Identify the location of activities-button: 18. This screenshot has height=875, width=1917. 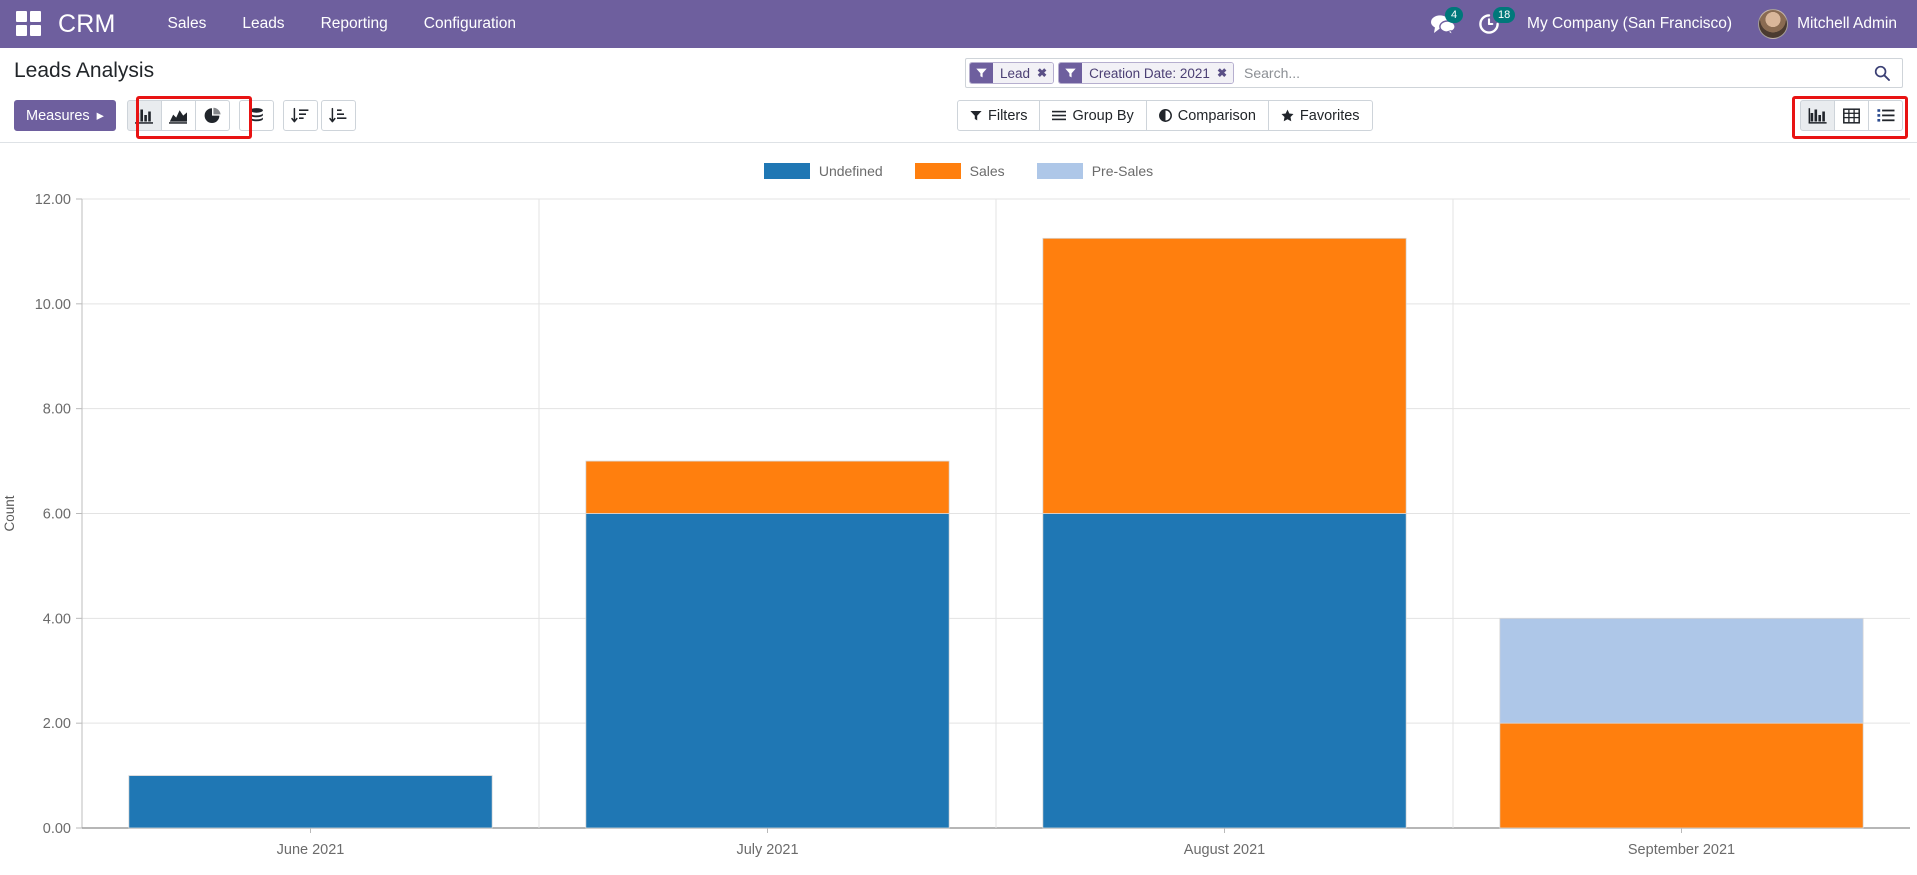
(1491, 24).